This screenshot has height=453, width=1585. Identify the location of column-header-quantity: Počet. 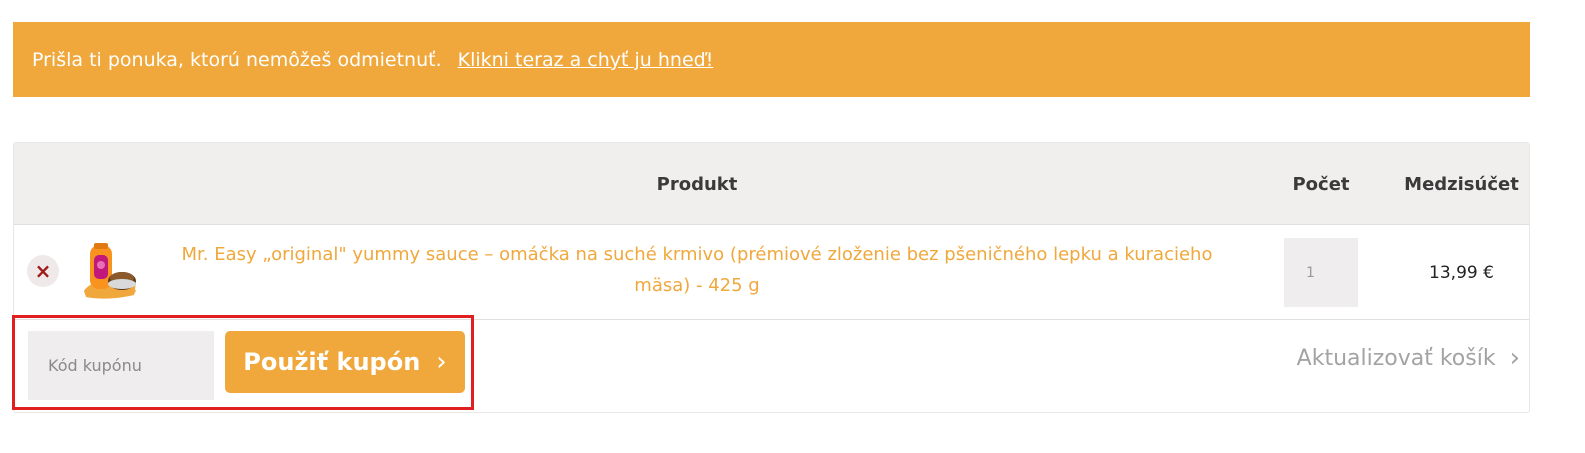
(1321, 184).